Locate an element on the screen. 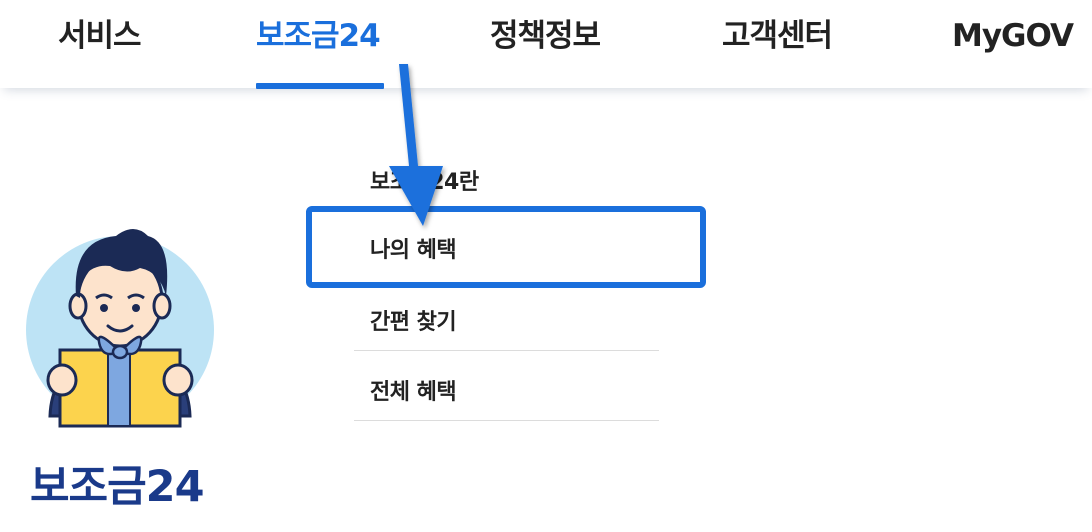  nav-item-services: 서비스 is located at coordinates (100, 36).